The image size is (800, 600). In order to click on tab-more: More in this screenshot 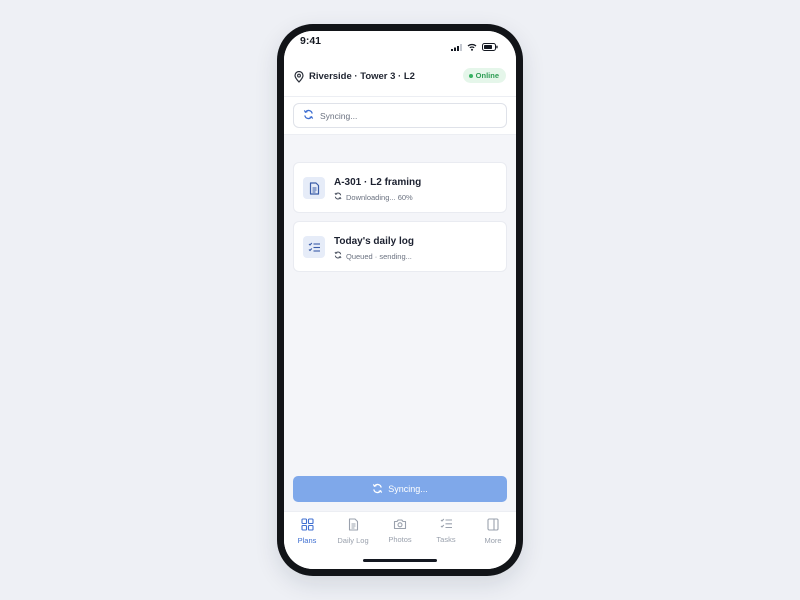, I will do `click(493, 531)`.